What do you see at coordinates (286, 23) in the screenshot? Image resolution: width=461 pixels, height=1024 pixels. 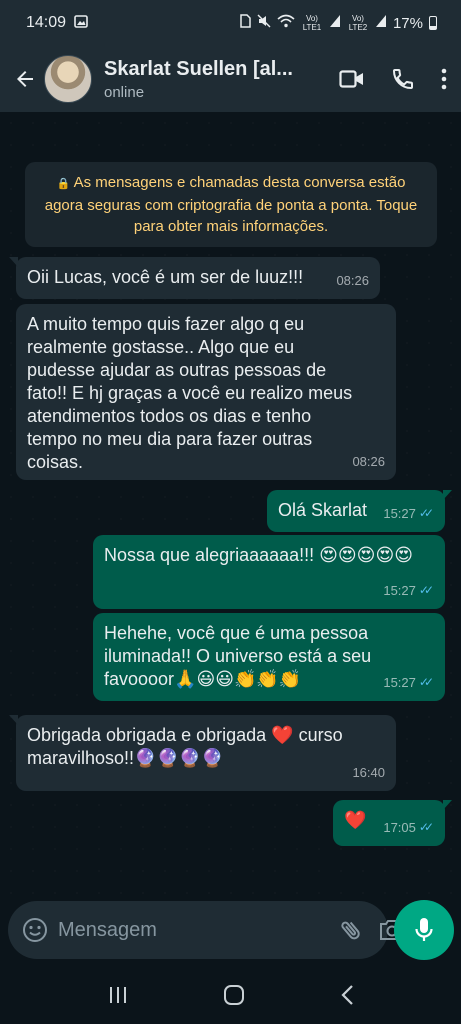 I see `wifi-icon` at bounding box center [286, 23].